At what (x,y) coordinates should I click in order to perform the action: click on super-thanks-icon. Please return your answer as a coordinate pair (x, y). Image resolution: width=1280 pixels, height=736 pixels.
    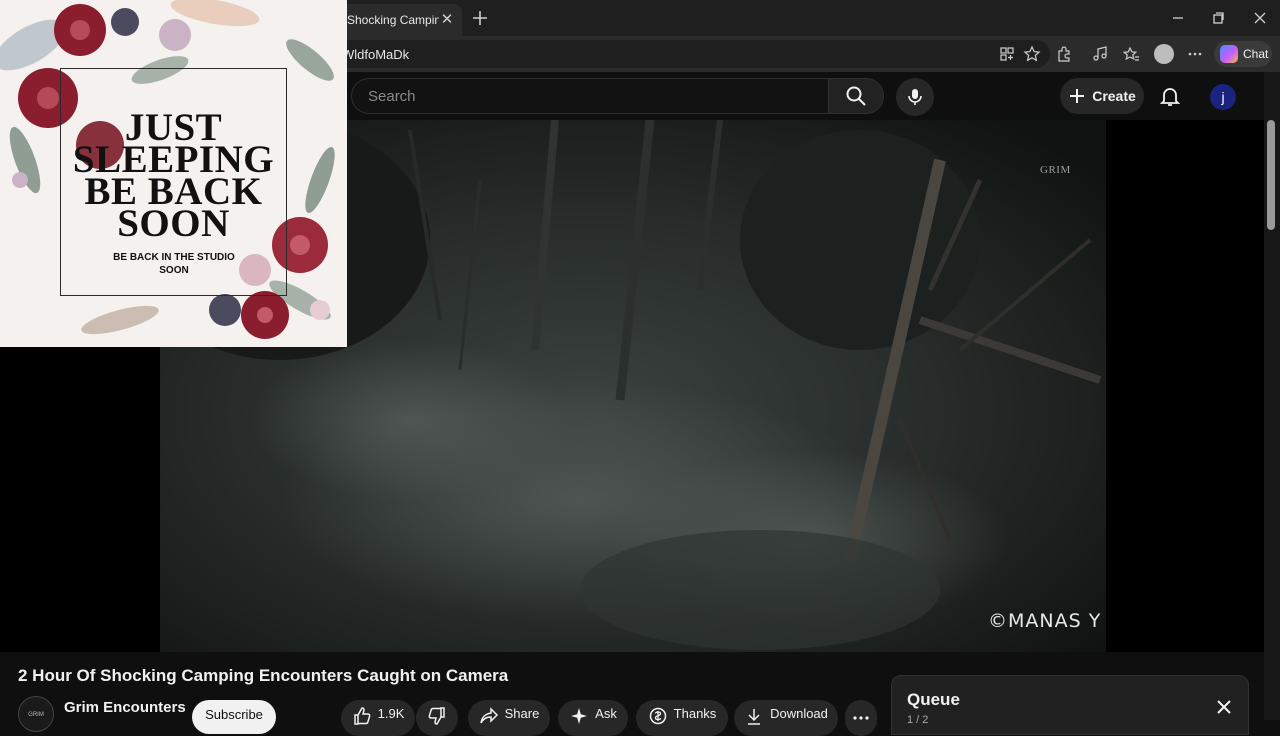
    Looking at the image, I should click on (657, 716).